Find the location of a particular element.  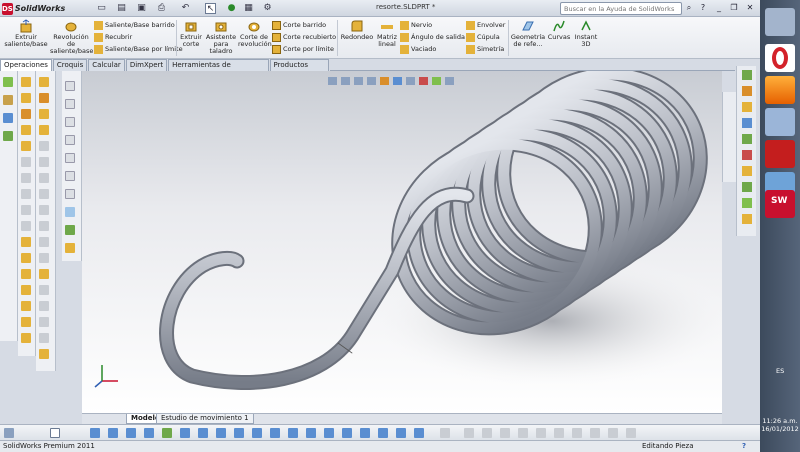

shaded-contours-icon is located at coordinates (631, 433).